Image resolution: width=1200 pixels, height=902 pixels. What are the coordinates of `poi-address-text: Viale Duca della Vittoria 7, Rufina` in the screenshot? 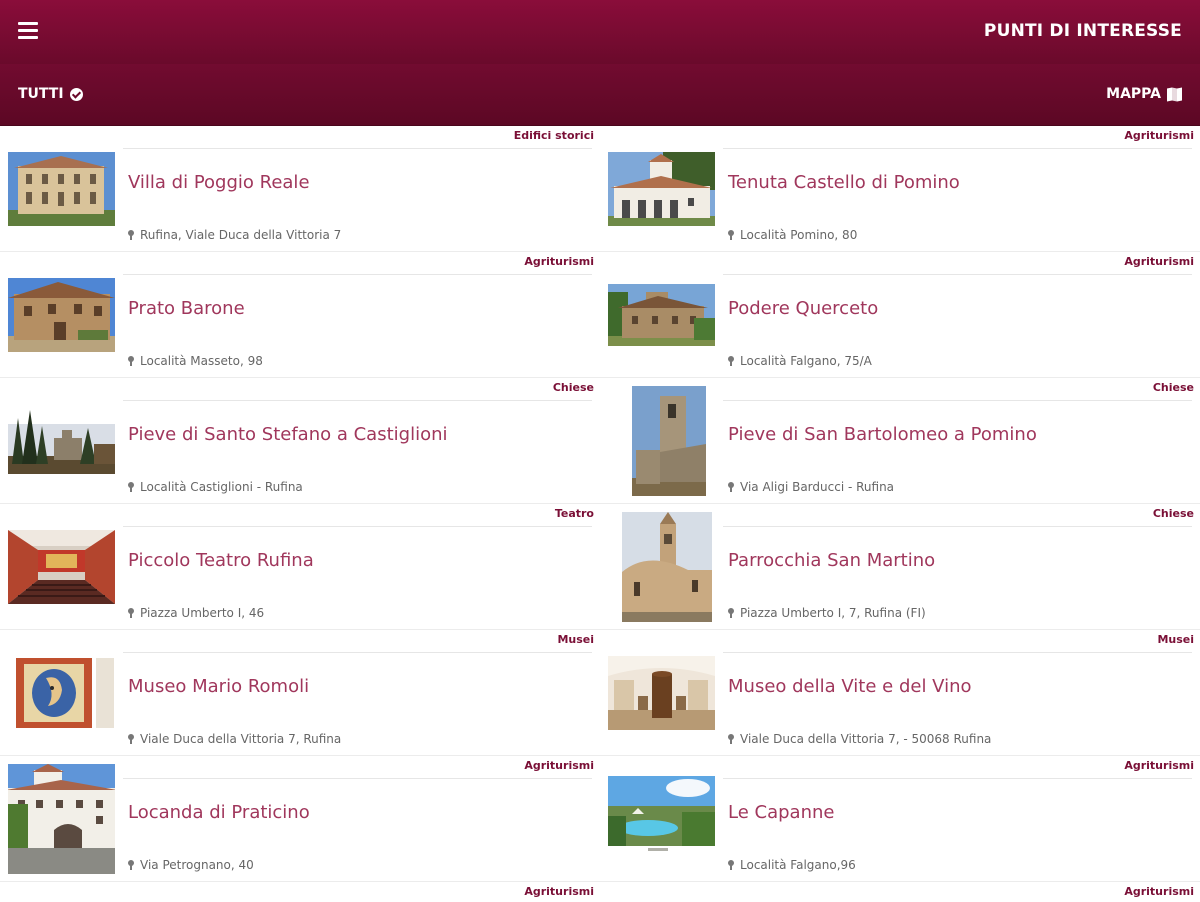 It's located at (241, 739).